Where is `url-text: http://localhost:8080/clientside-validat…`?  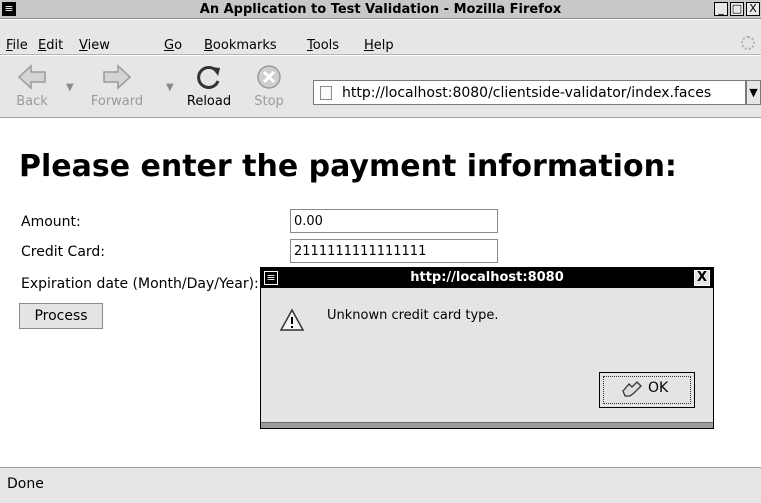 url-text: http://localhost:8080/clientside-validat… is located at coordinates (526, 93).